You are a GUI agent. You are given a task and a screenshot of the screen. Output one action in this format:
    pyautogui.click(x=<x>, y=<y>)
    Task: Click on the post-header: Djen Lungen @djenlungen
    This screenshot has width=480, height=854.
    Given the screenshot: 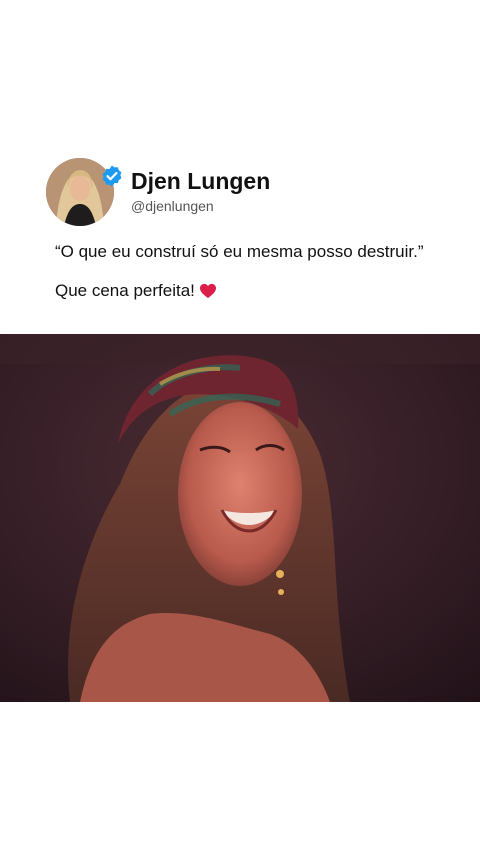 What is the action you would take?
    pyautogui.click(x=158, y=192)
    